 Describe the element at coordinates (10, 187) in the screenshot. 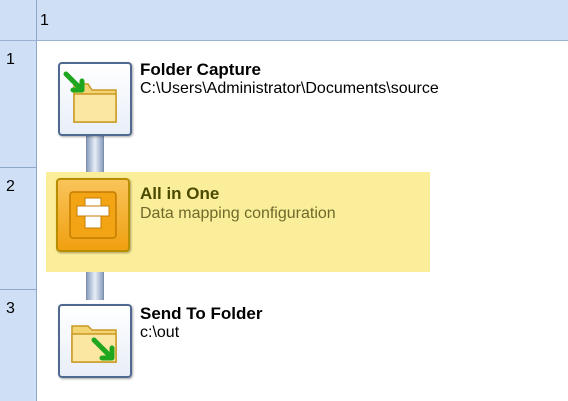

I see `row-header-2: 2` at that location.